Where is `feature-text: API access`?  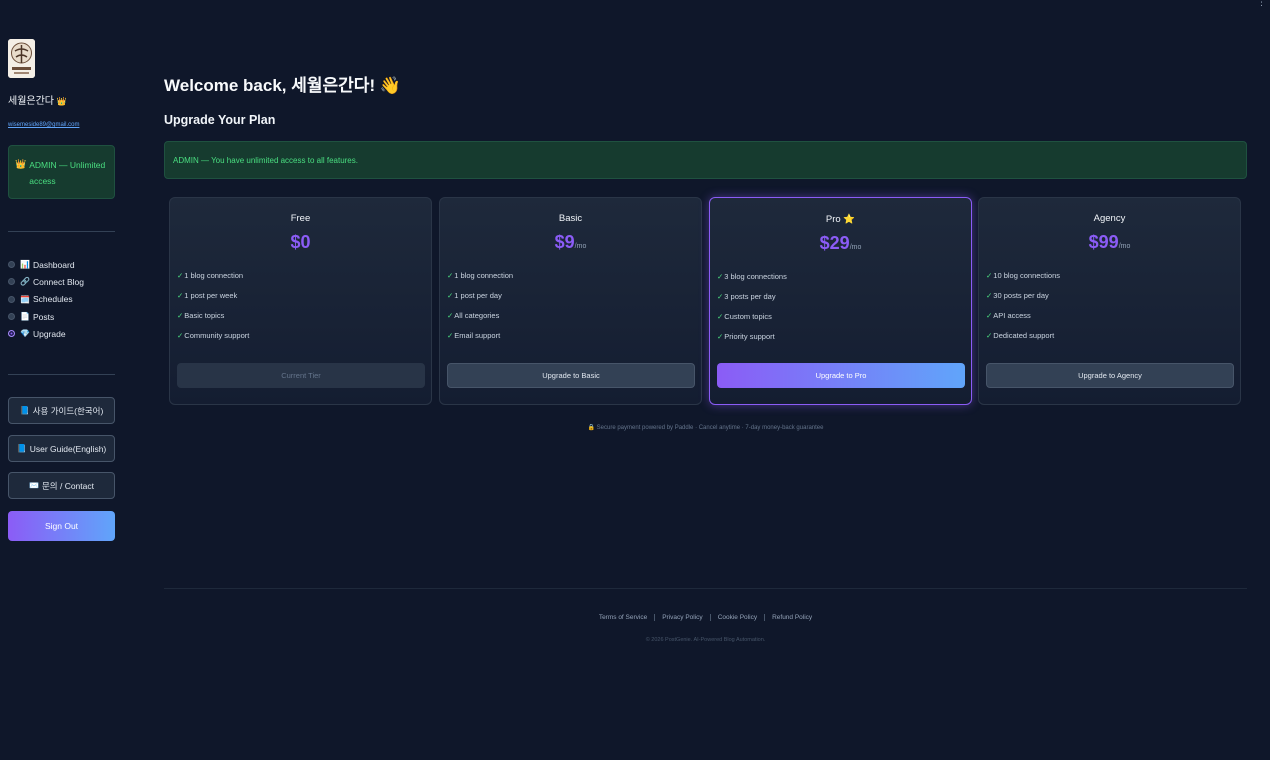
feature-text: API access is located at coordinates (1012, 315).